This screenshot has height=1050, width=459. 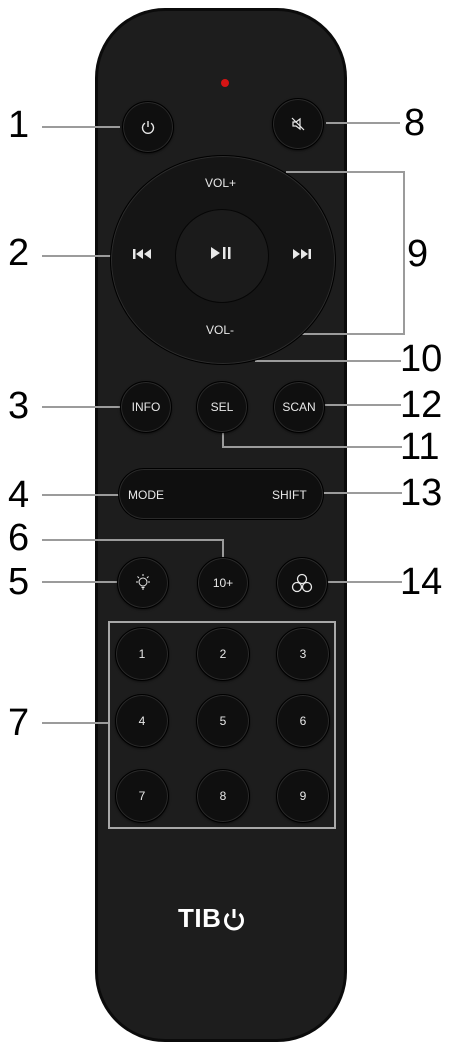 I want to click on keypad-label-7: 7, so click(x=142, y=796).